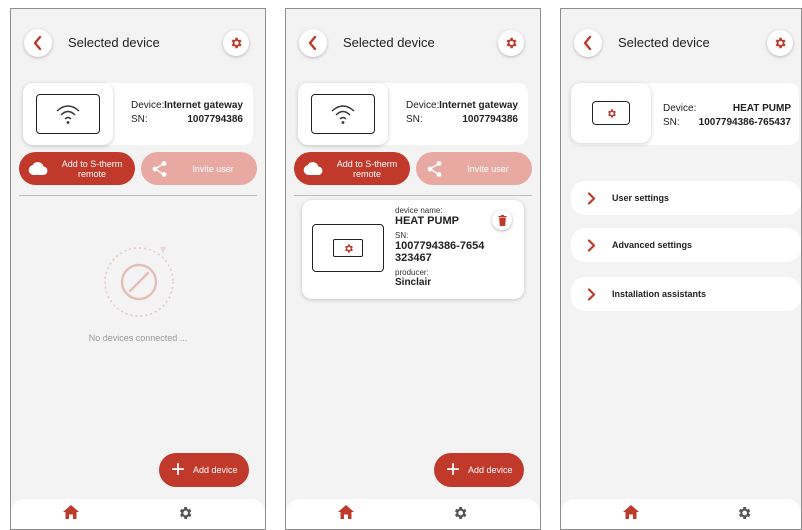 Image resolution: width=802 pixels, height=530 pixels. I want to click on child-sn-line2: 323467, so click(413, 258).